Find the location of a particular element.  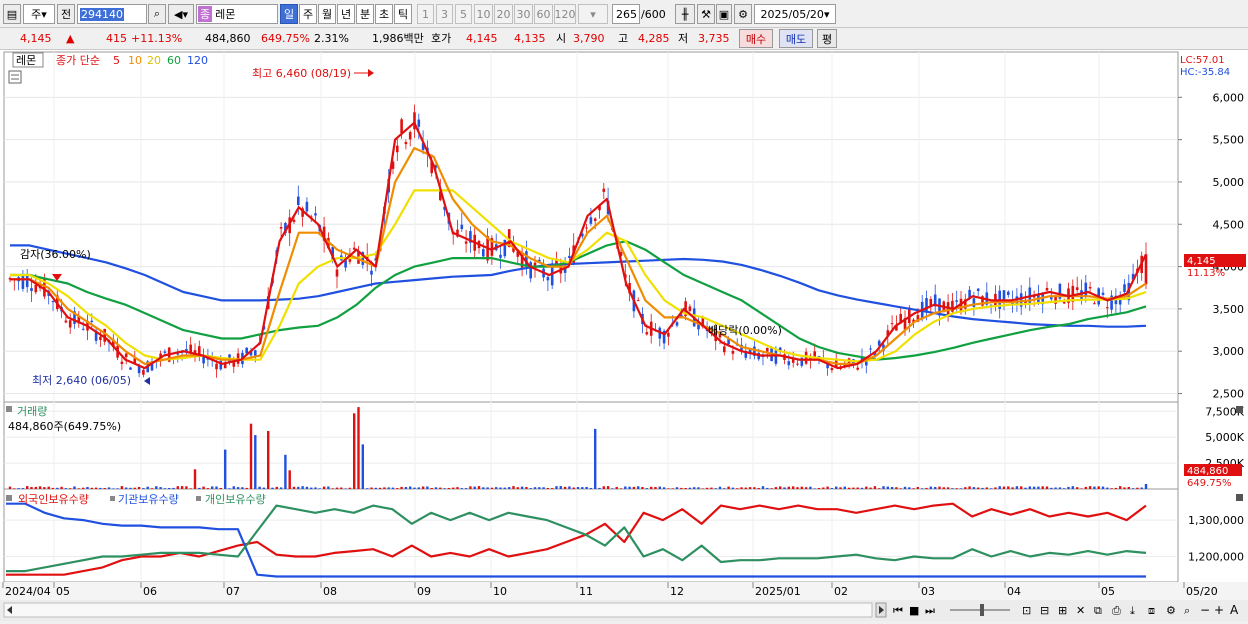

image-icon: ⧈ is located at coordinates (1151, 610).